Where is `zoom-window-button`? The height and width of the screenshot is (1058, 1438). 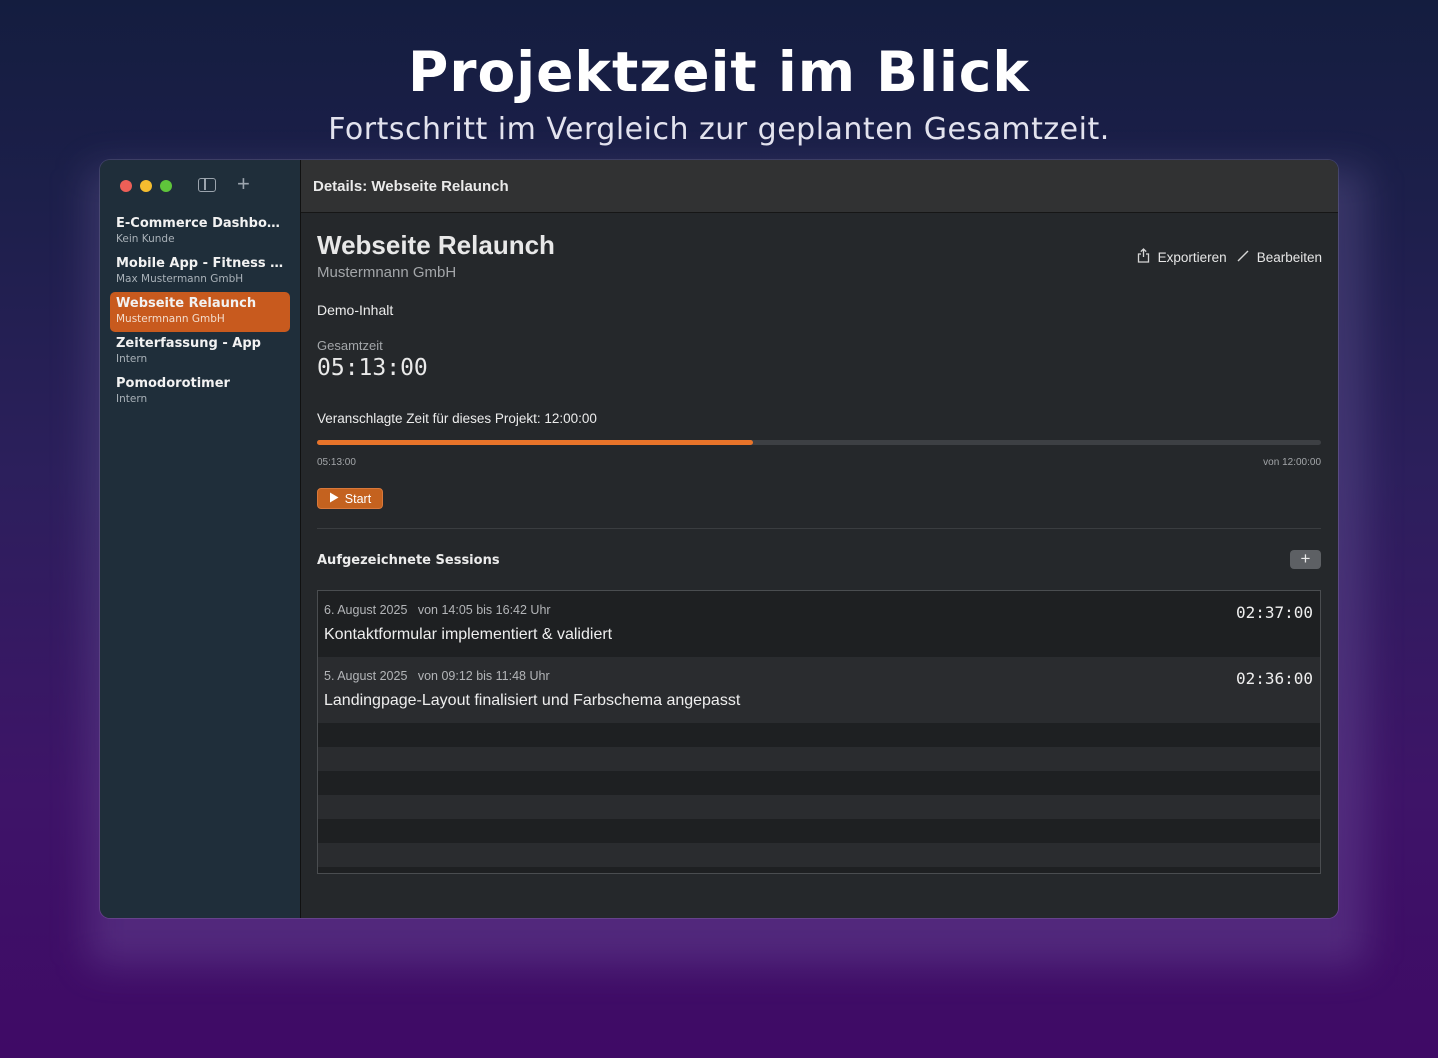
zoom-window-button is located at coordinates (166, 186).